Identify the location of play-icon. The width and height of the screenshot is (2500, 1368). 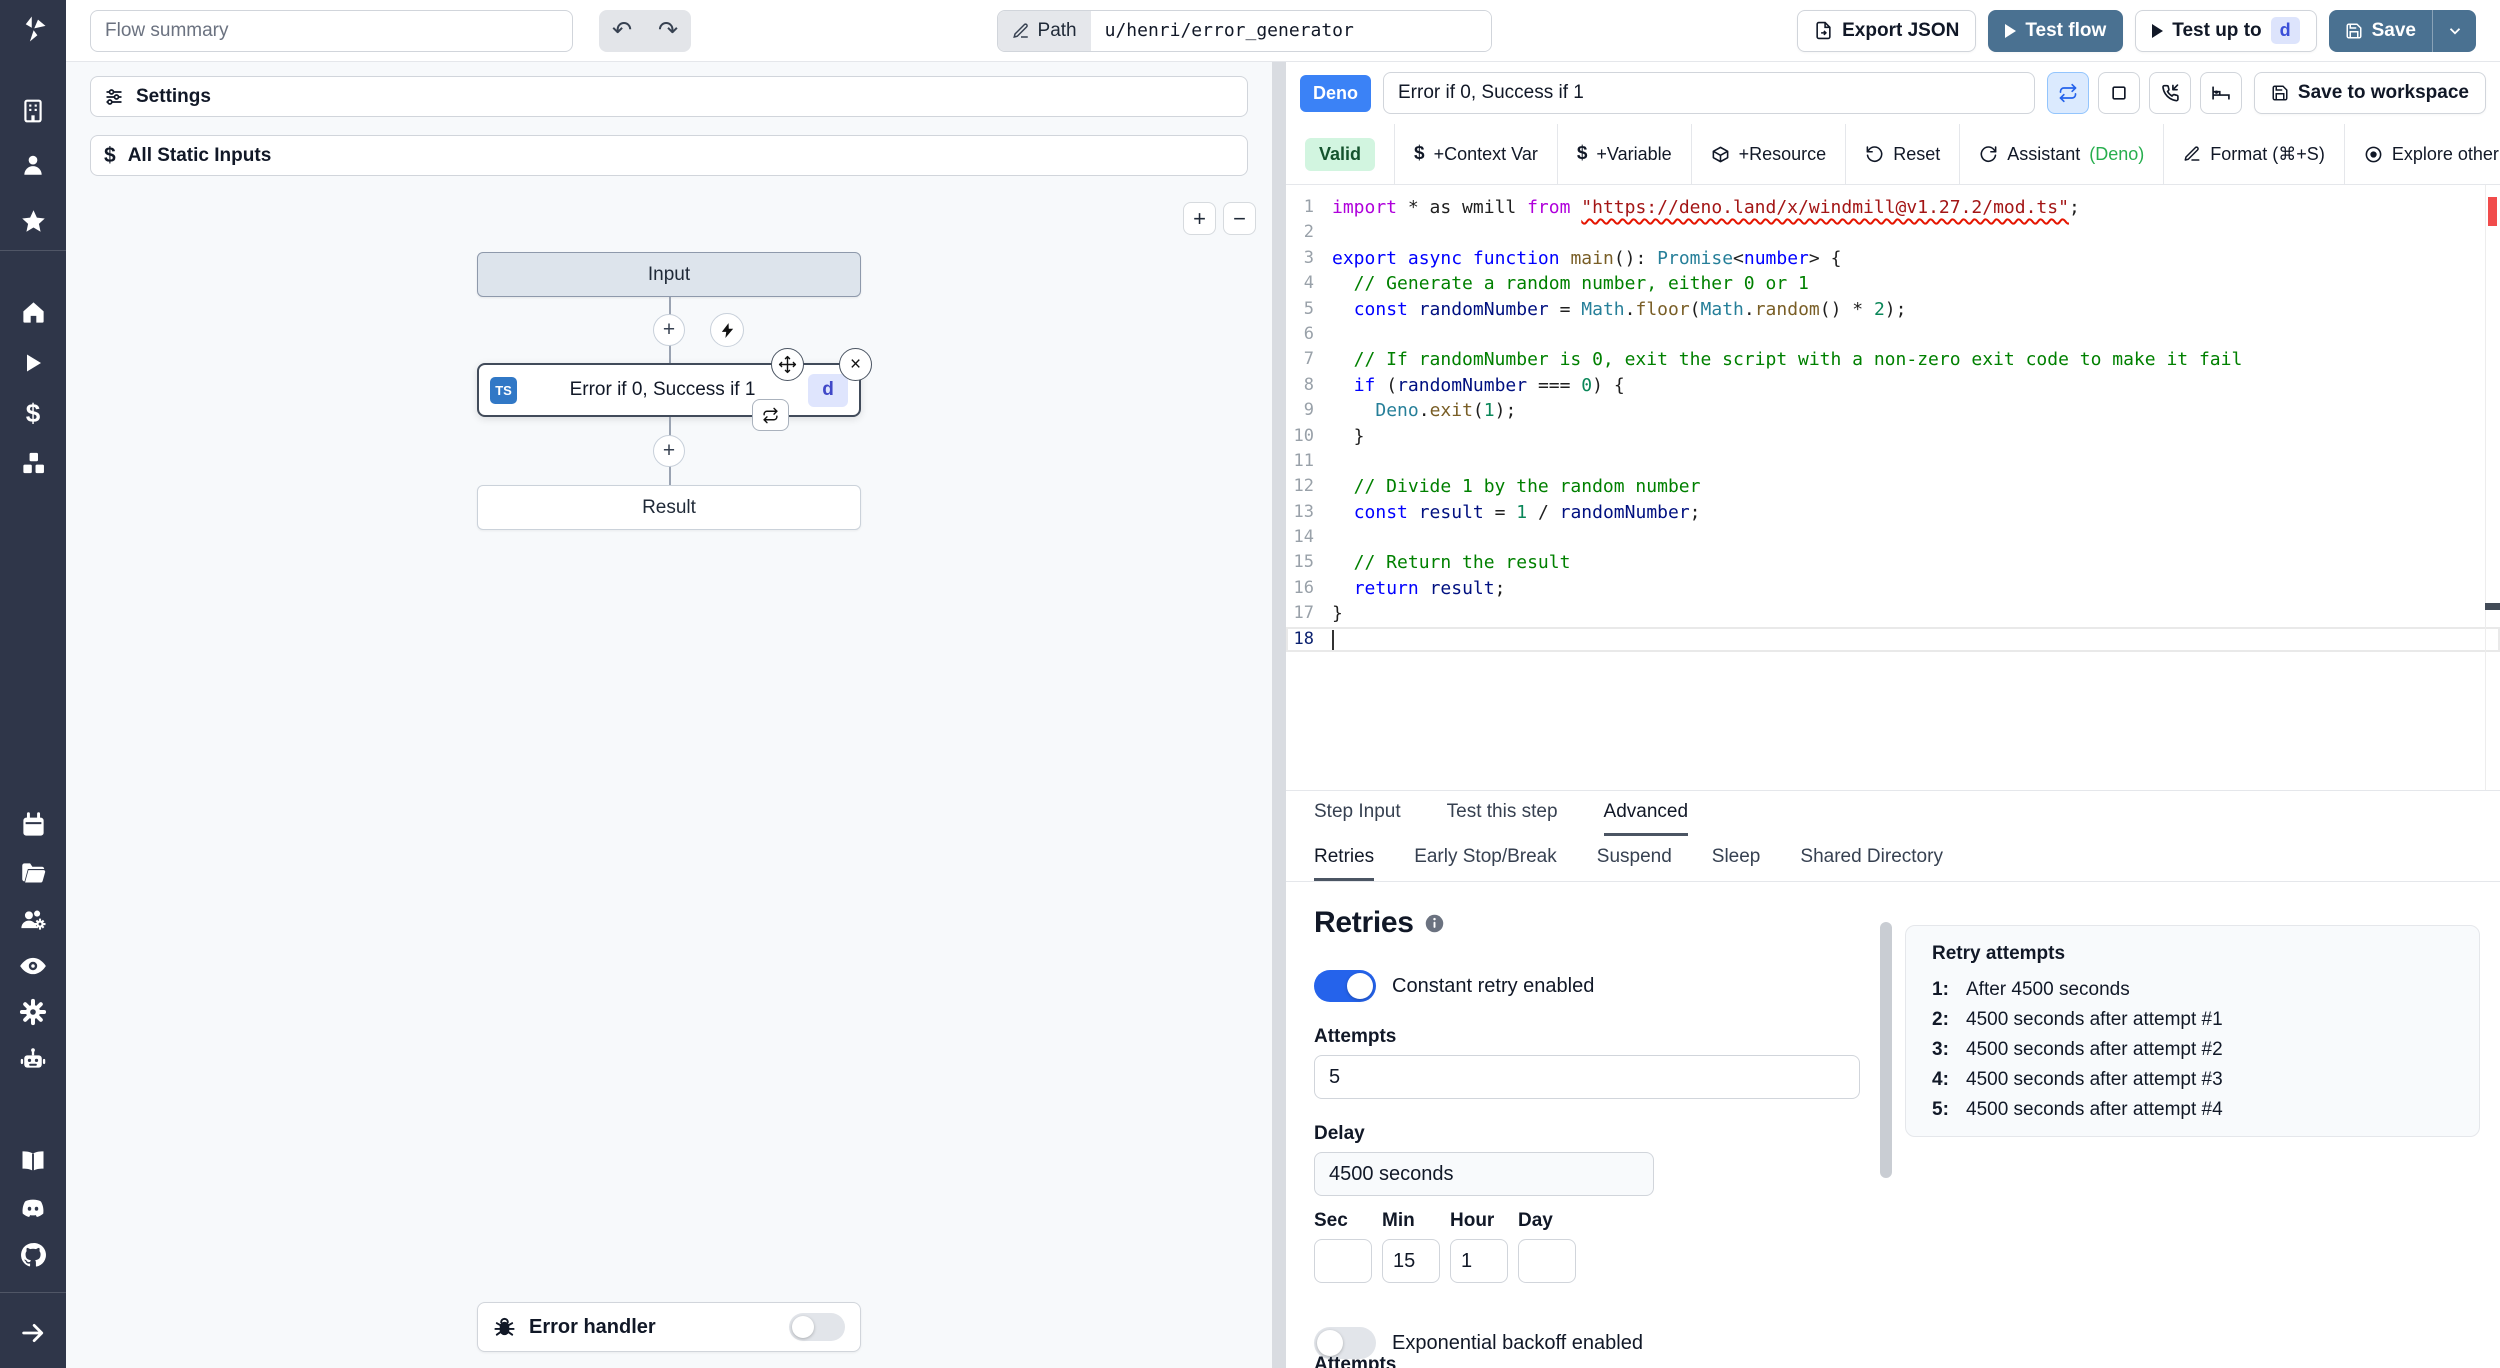
(33, 363).